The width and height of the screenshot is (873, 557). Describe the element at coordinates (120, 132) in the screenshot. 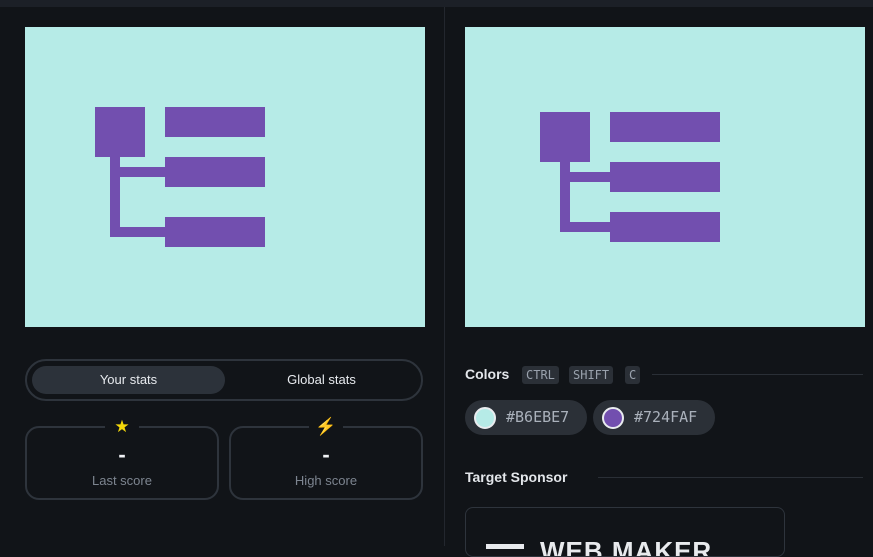

I see `tree-root-box` at that location.